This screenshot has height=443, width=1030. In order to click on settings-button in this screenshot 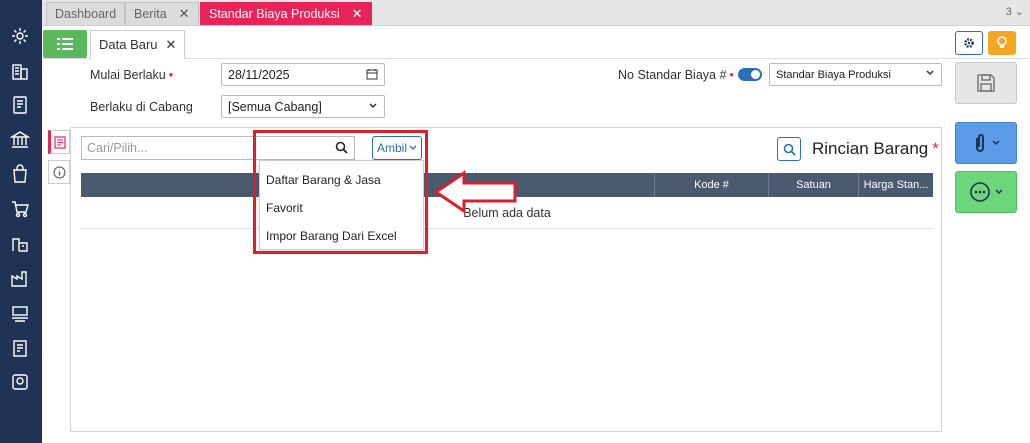, I will do `click(969, 43)`.